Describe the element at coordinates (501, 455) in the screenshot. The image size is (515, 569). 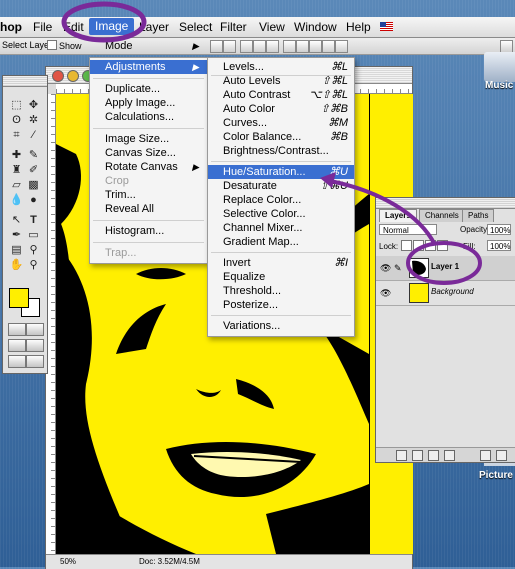
I see `trash-icon` at that location.